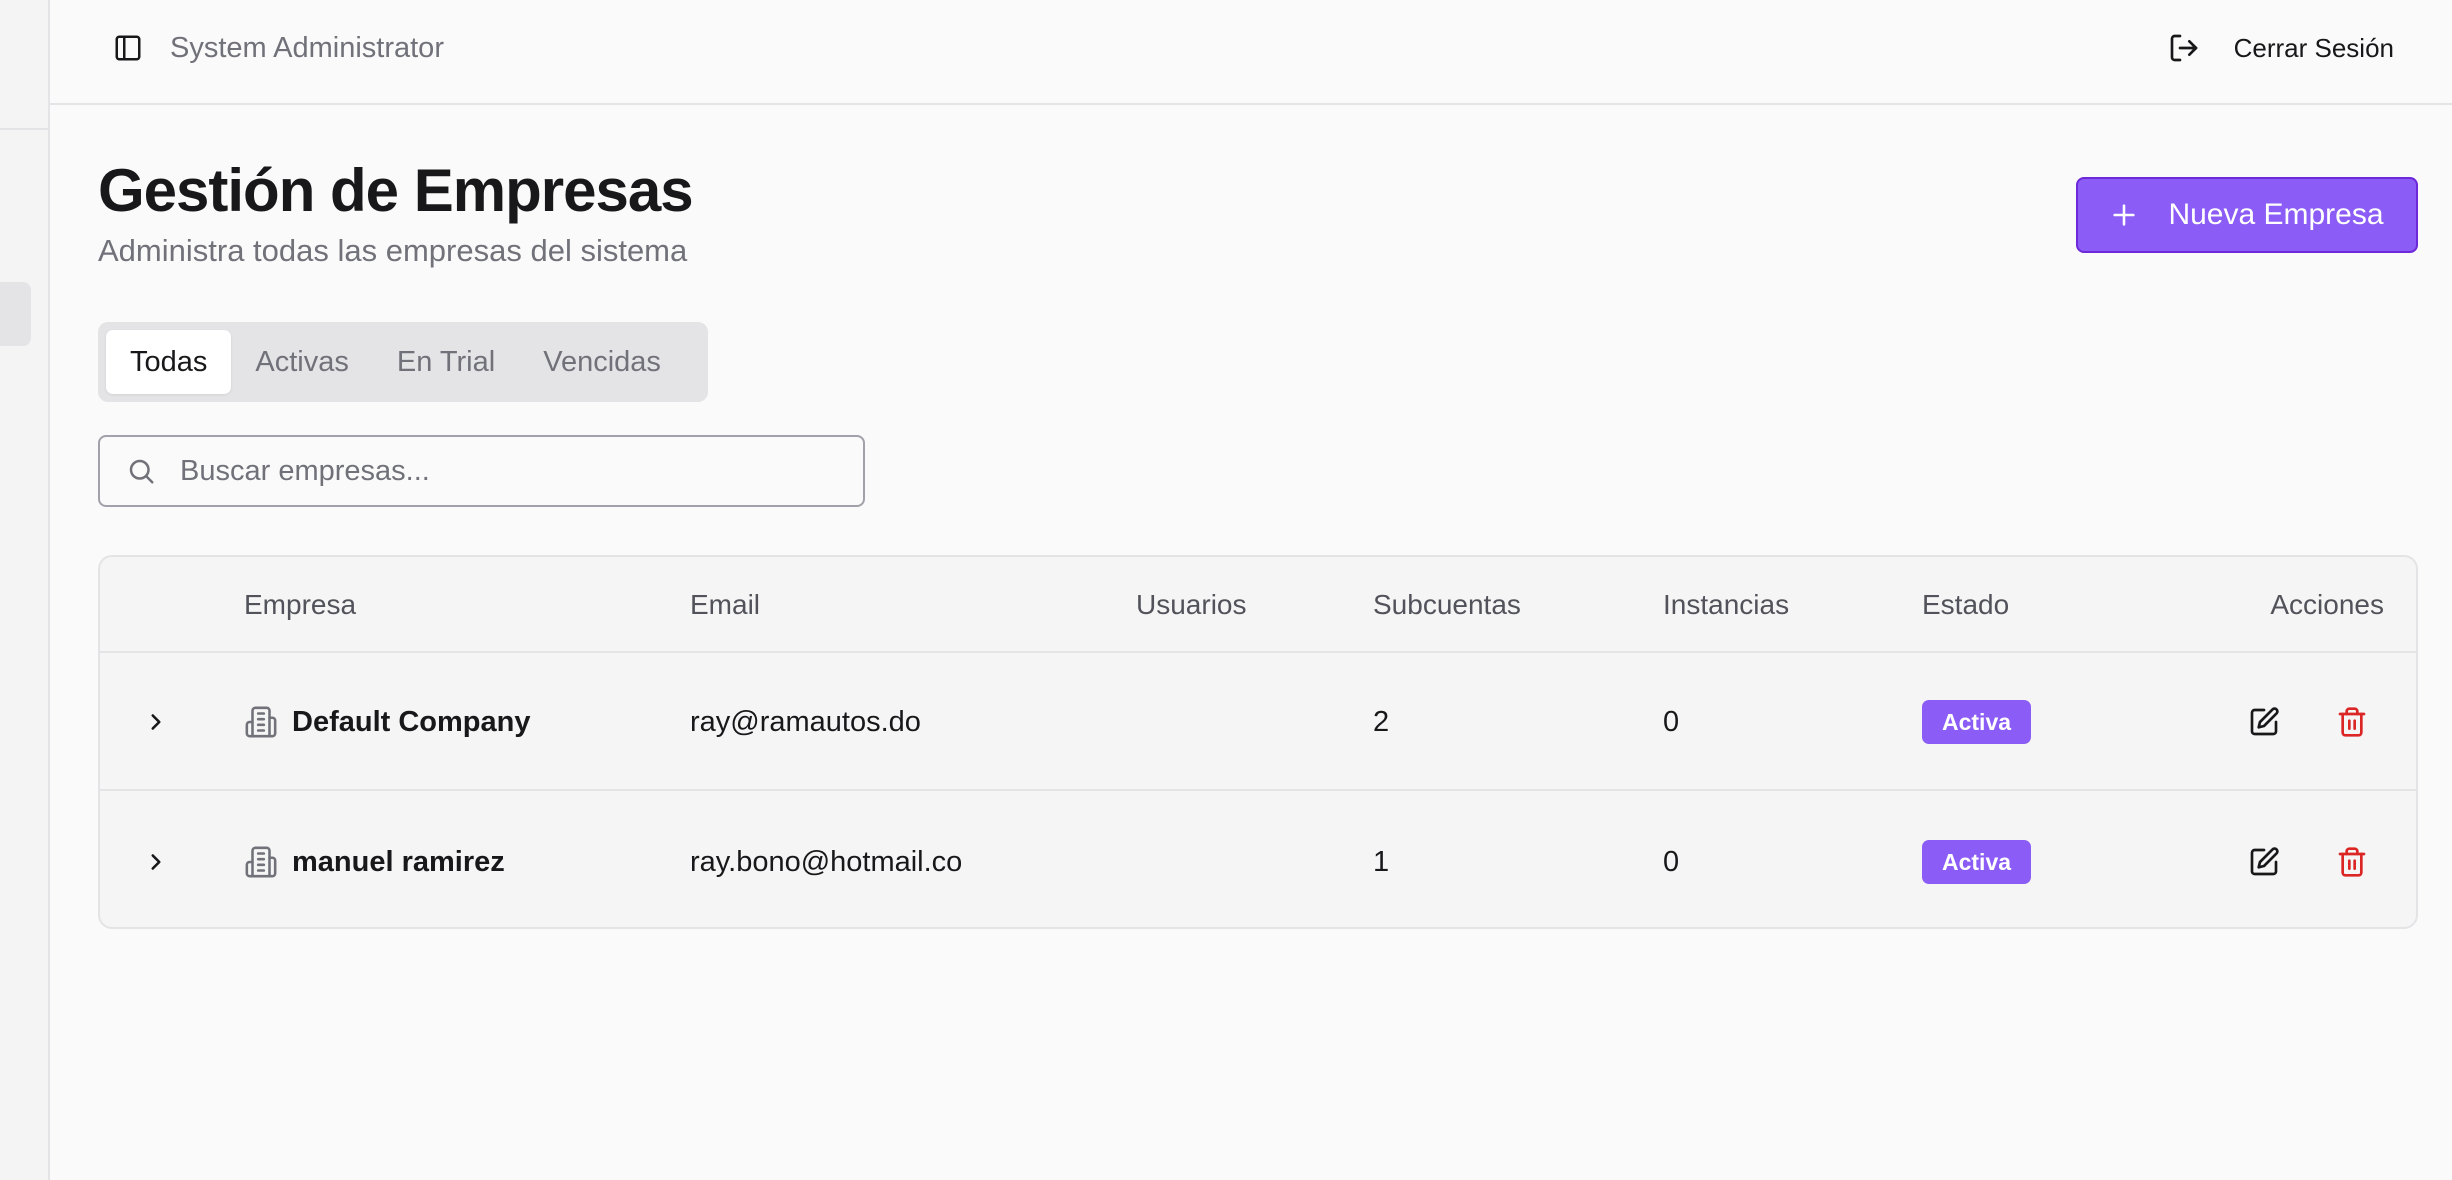 The height and width of the screenshot is (1180, 2452). What do you see at coordinates (25, 590) in the screenshot?
I see `sidebar` at bounding box center [25, 590].